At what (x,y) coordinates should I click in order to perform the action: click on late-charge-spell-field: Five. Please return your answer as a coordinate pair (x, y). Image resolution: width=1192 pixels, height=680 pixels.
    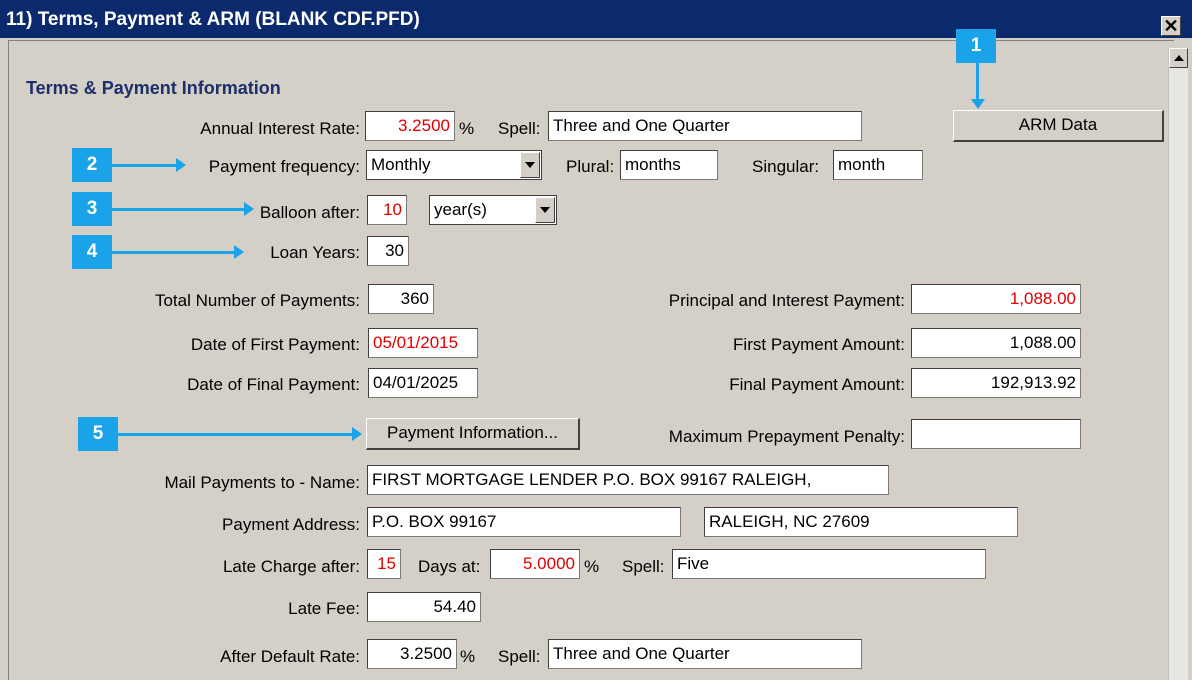
    Looking at the image, I should click on (829, 564).